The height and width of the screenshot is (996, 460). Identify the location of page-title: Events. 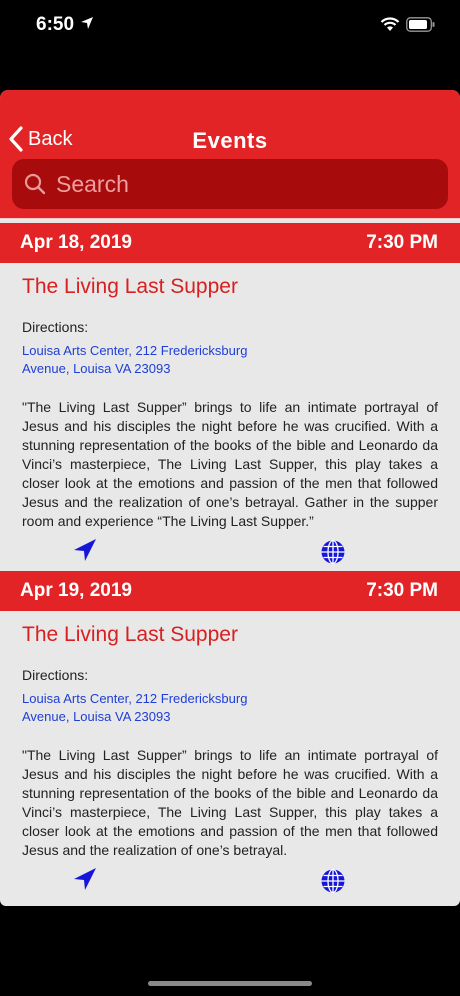
(230, 140).